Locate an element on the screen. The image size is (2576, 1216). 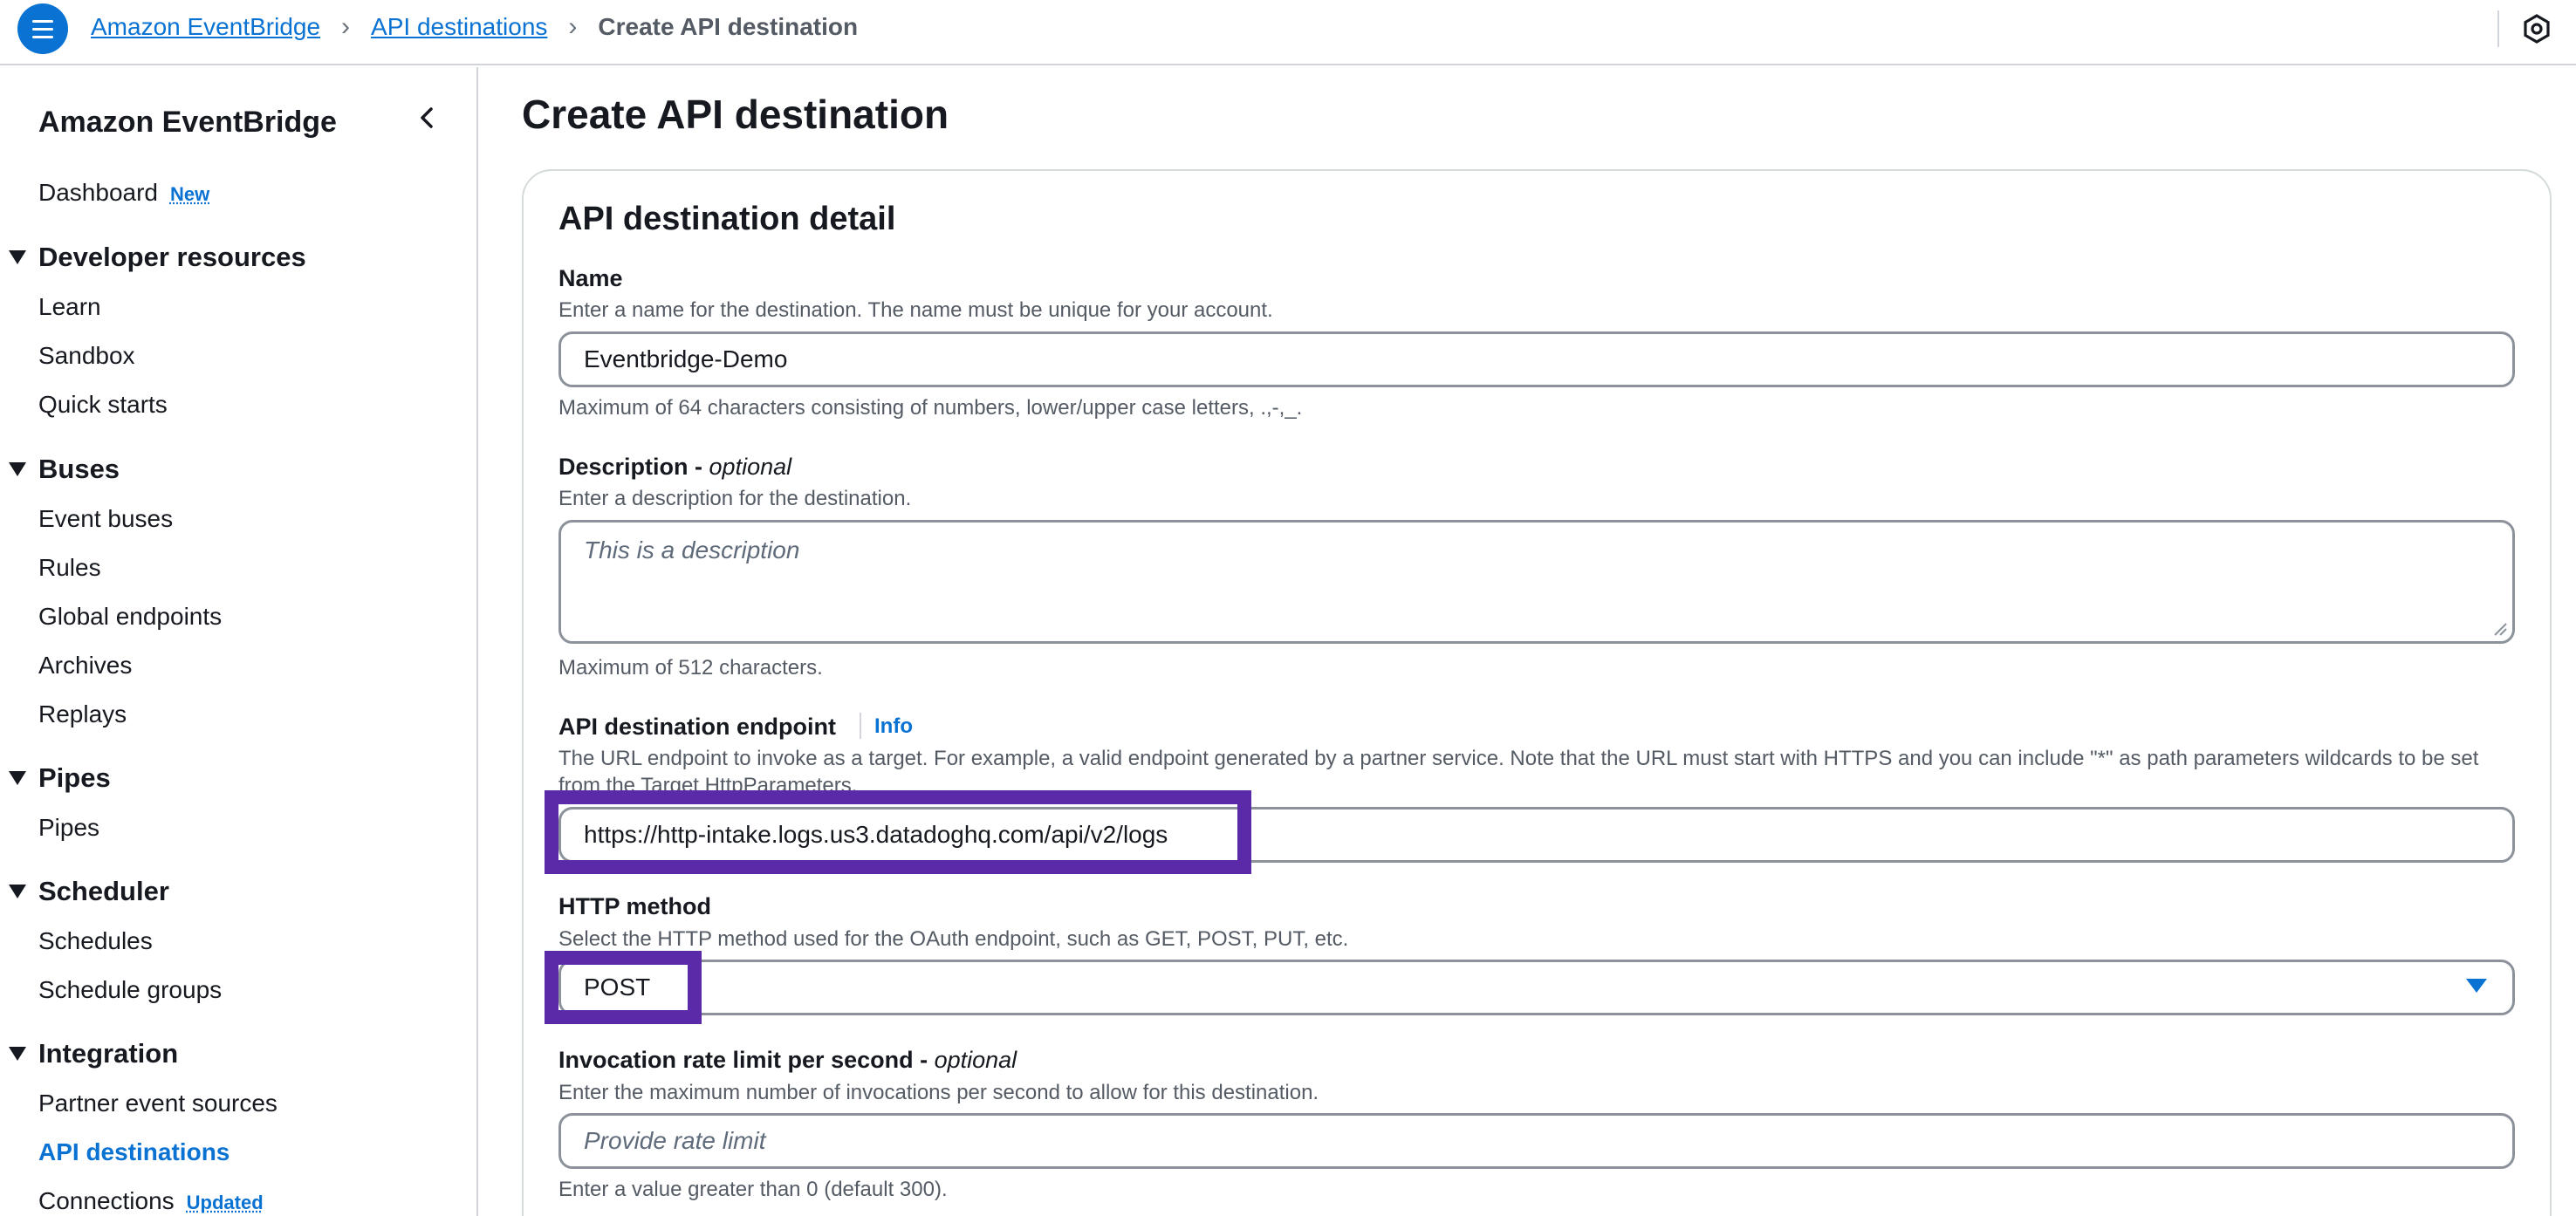
sidebar-item-schedule-groups: Schedule groups is located at coordinates (130, 990).